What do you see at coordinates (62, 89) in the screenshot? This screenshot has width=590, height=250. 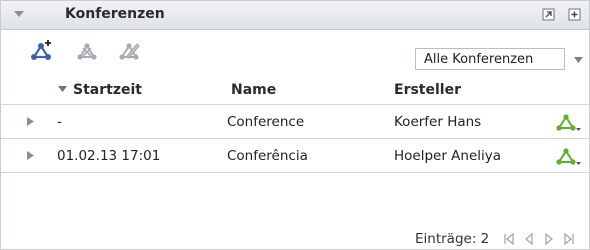 I see `sort-desc-icon` at bounding box center [62, 89].